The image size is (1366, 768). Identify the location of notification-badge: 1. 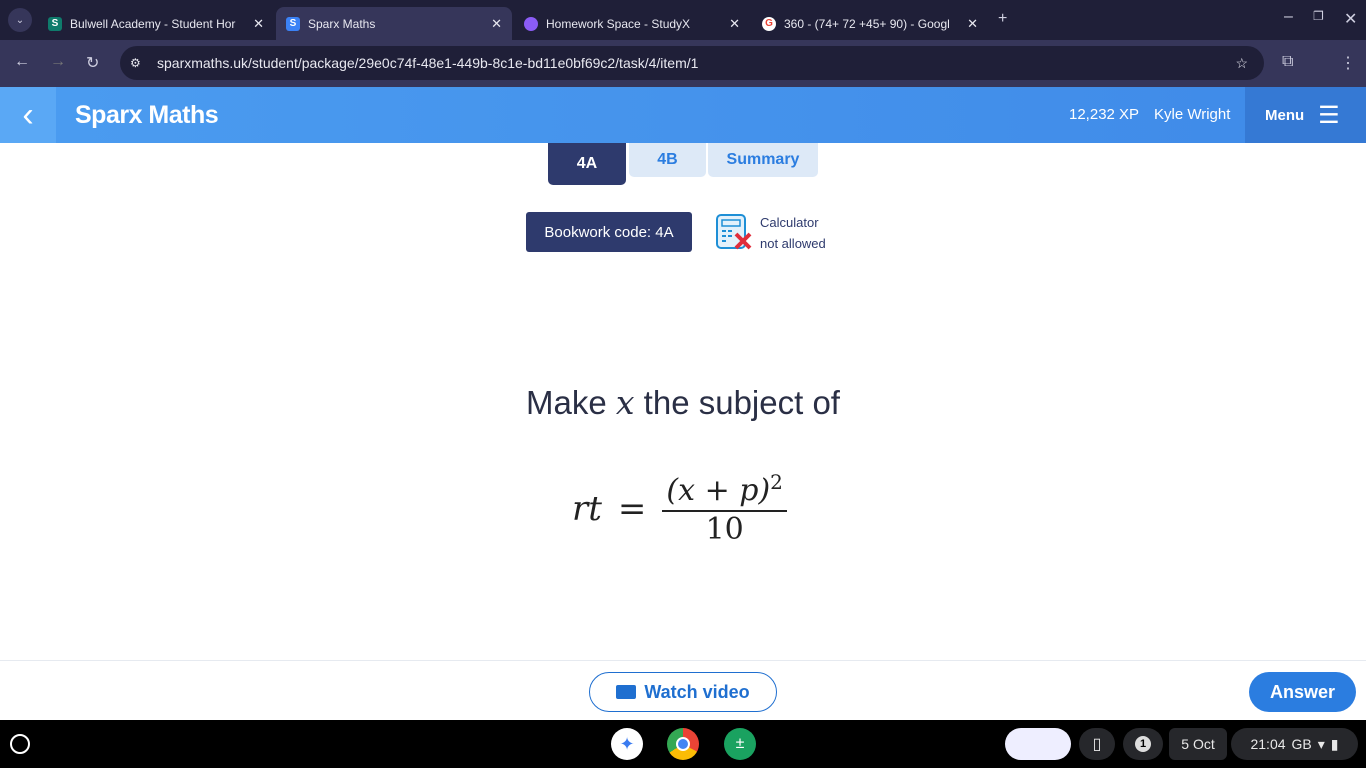
(1143, 744).